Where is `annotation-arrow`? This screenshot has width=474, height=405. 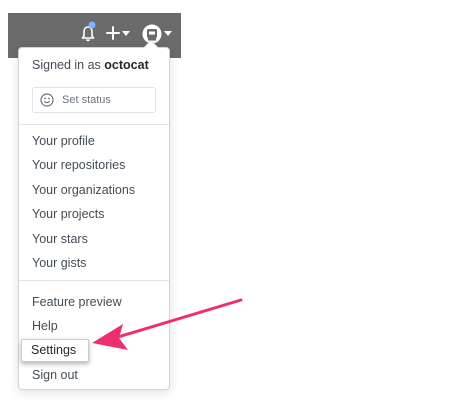 annotation-arrow is located at coordinates (167, 324).